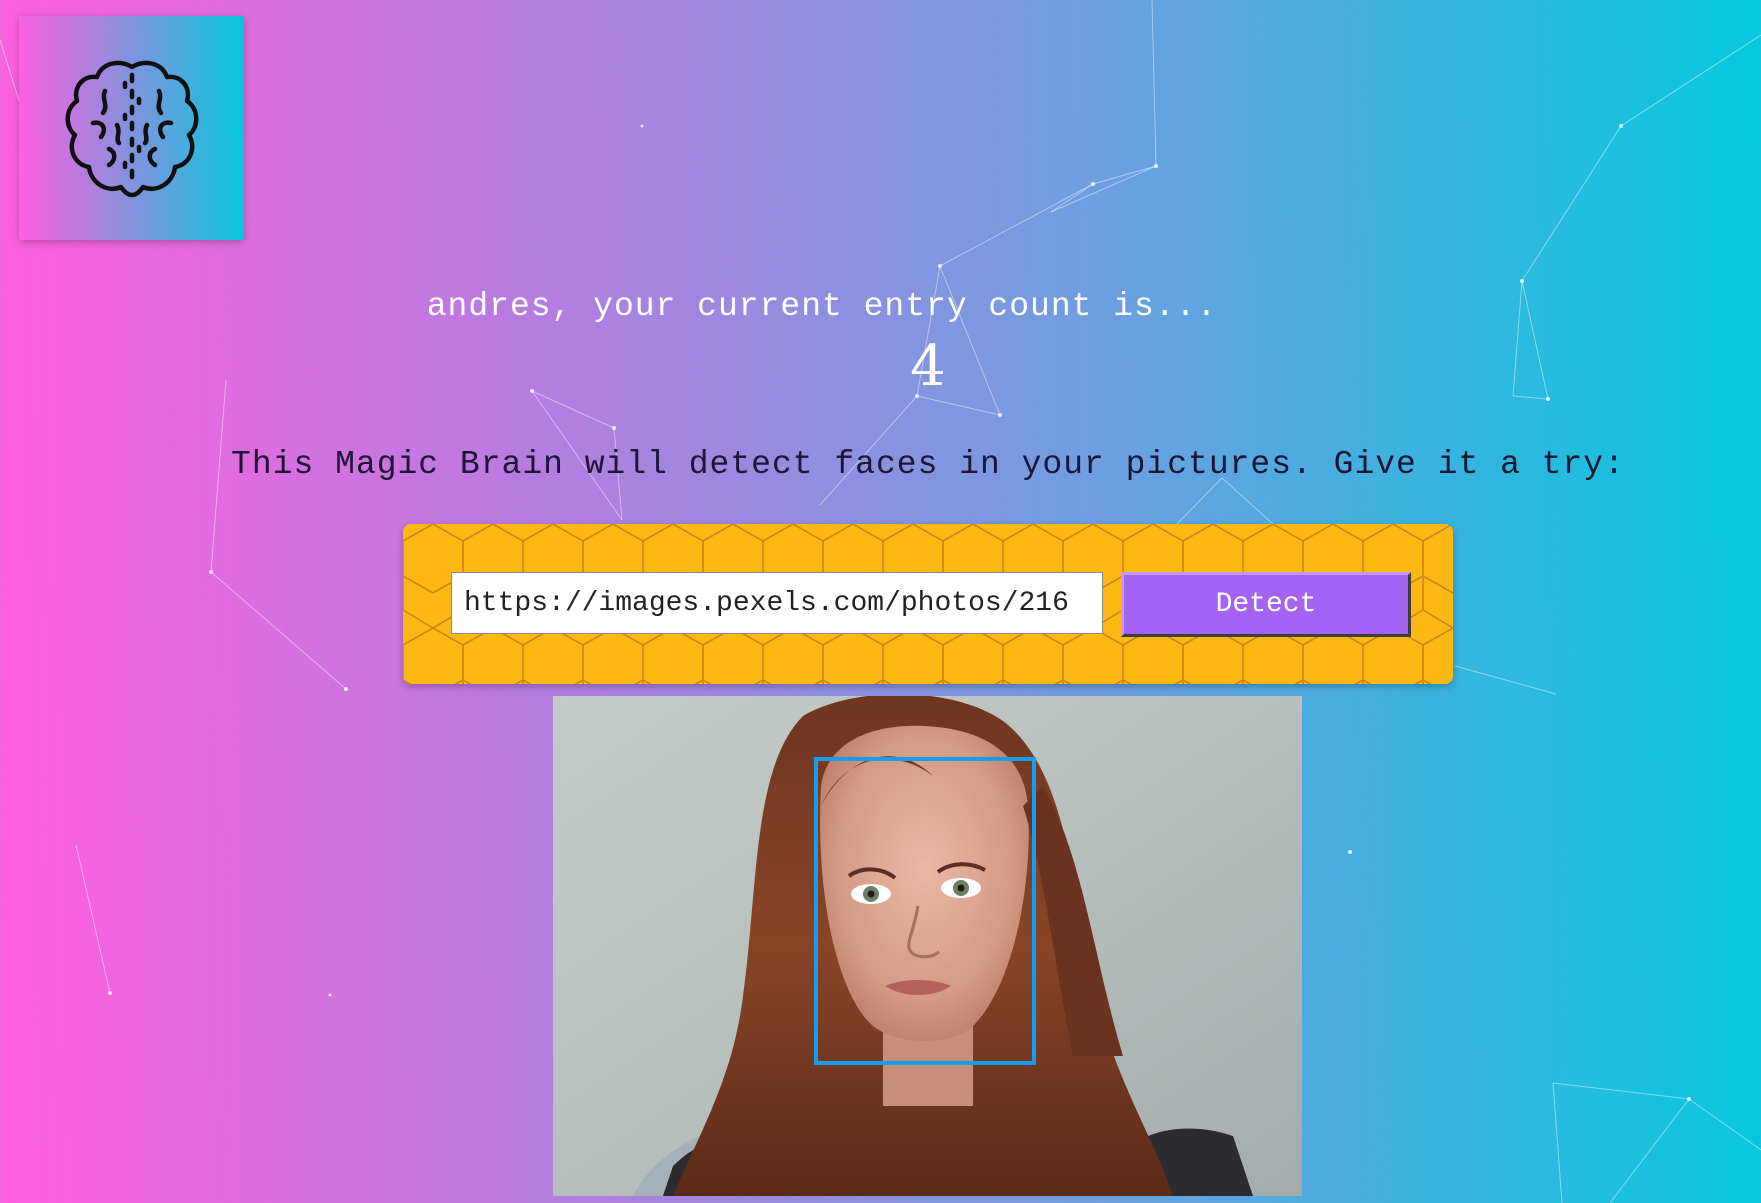  What do you see at coordinates (925, 911) in the screenshot?
I see `face-bounding-box` at bounding box center [925, 911].